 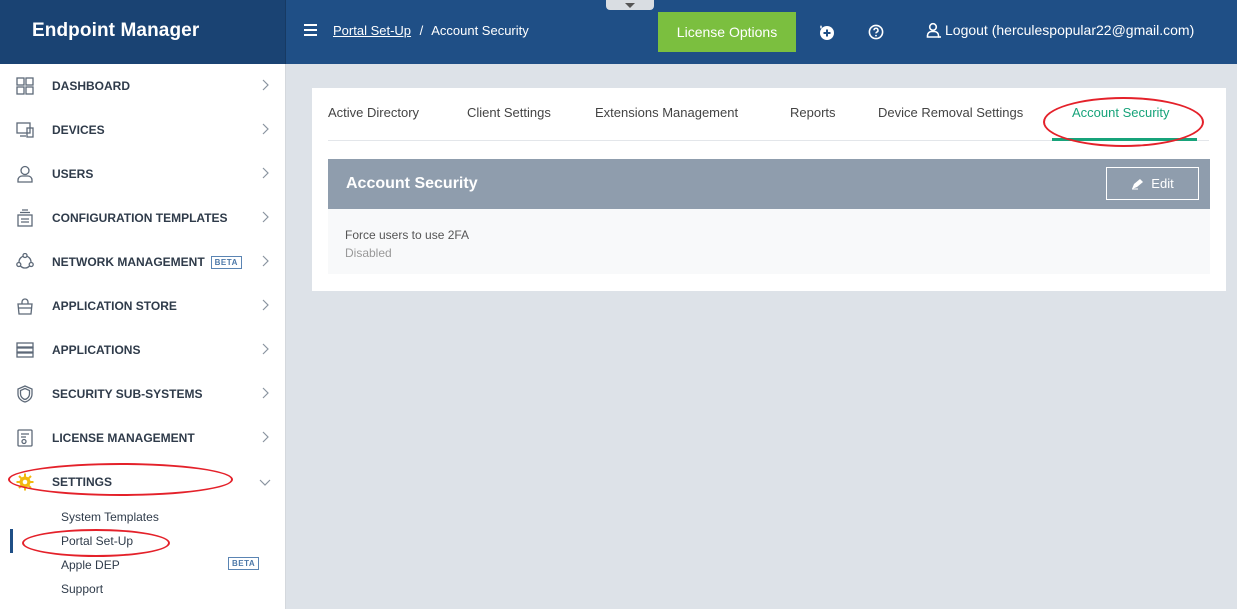 I want to click on section-body: Force users to use 2FA Disabled, so click(x=769, y=241).